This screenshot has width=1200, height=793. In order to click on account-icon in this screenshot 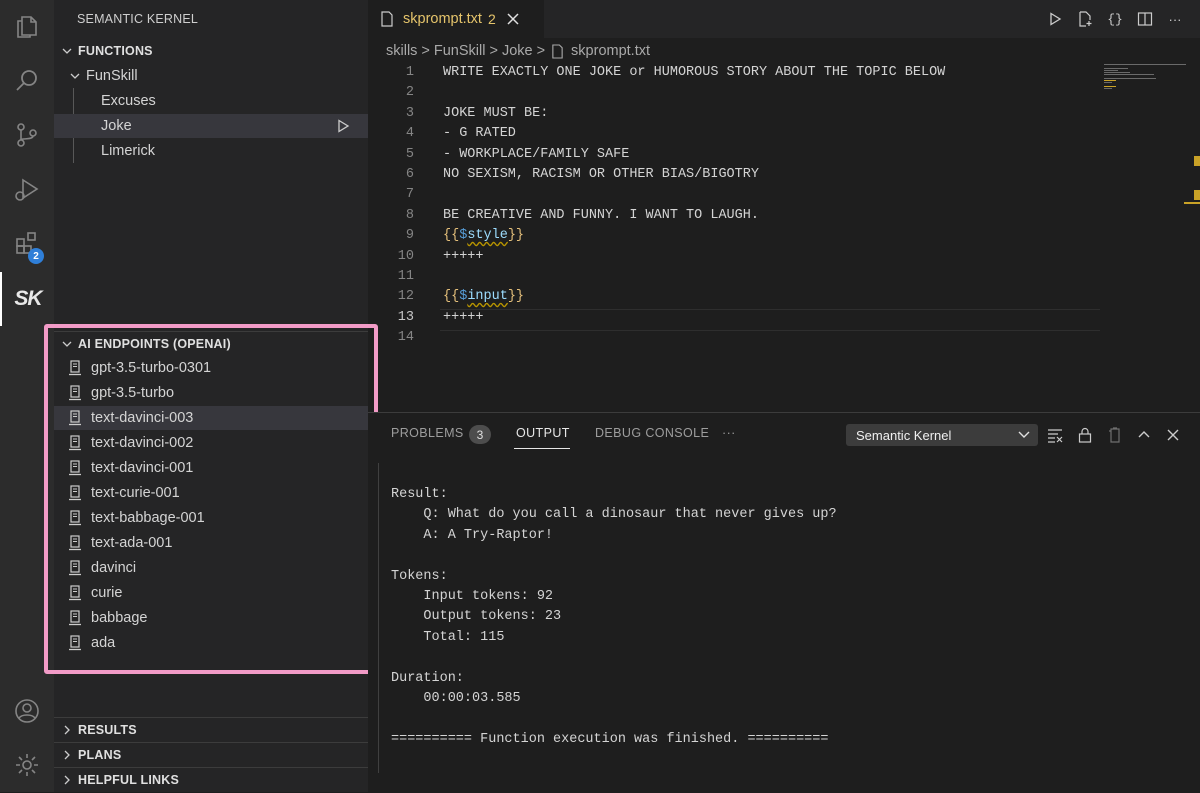, I will do `click(27, 711)`.